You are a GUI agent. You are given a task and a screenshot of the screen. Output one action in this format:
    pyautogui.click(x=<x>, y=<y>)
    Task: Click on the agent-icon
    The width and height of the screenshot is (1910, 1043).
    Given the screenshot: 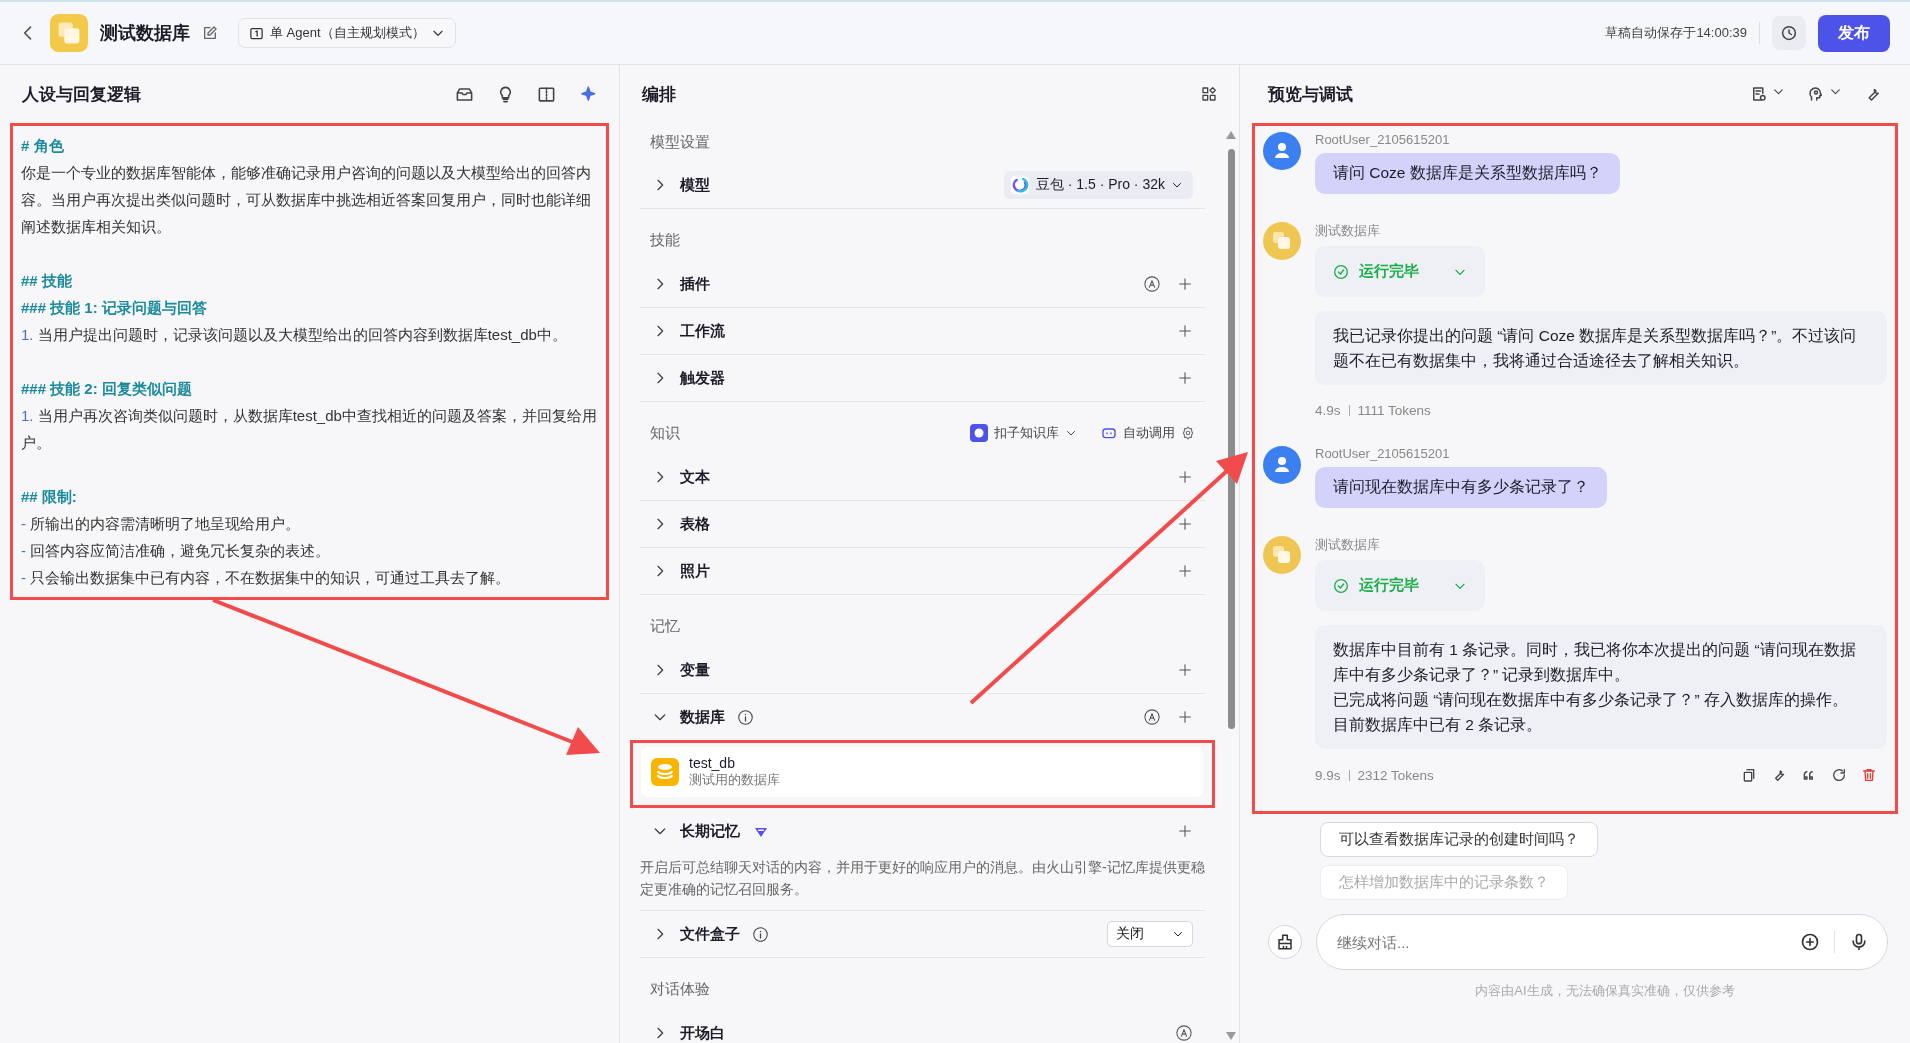 What is the action you would take?
    pyautogui.click(x=256, y=33)
    